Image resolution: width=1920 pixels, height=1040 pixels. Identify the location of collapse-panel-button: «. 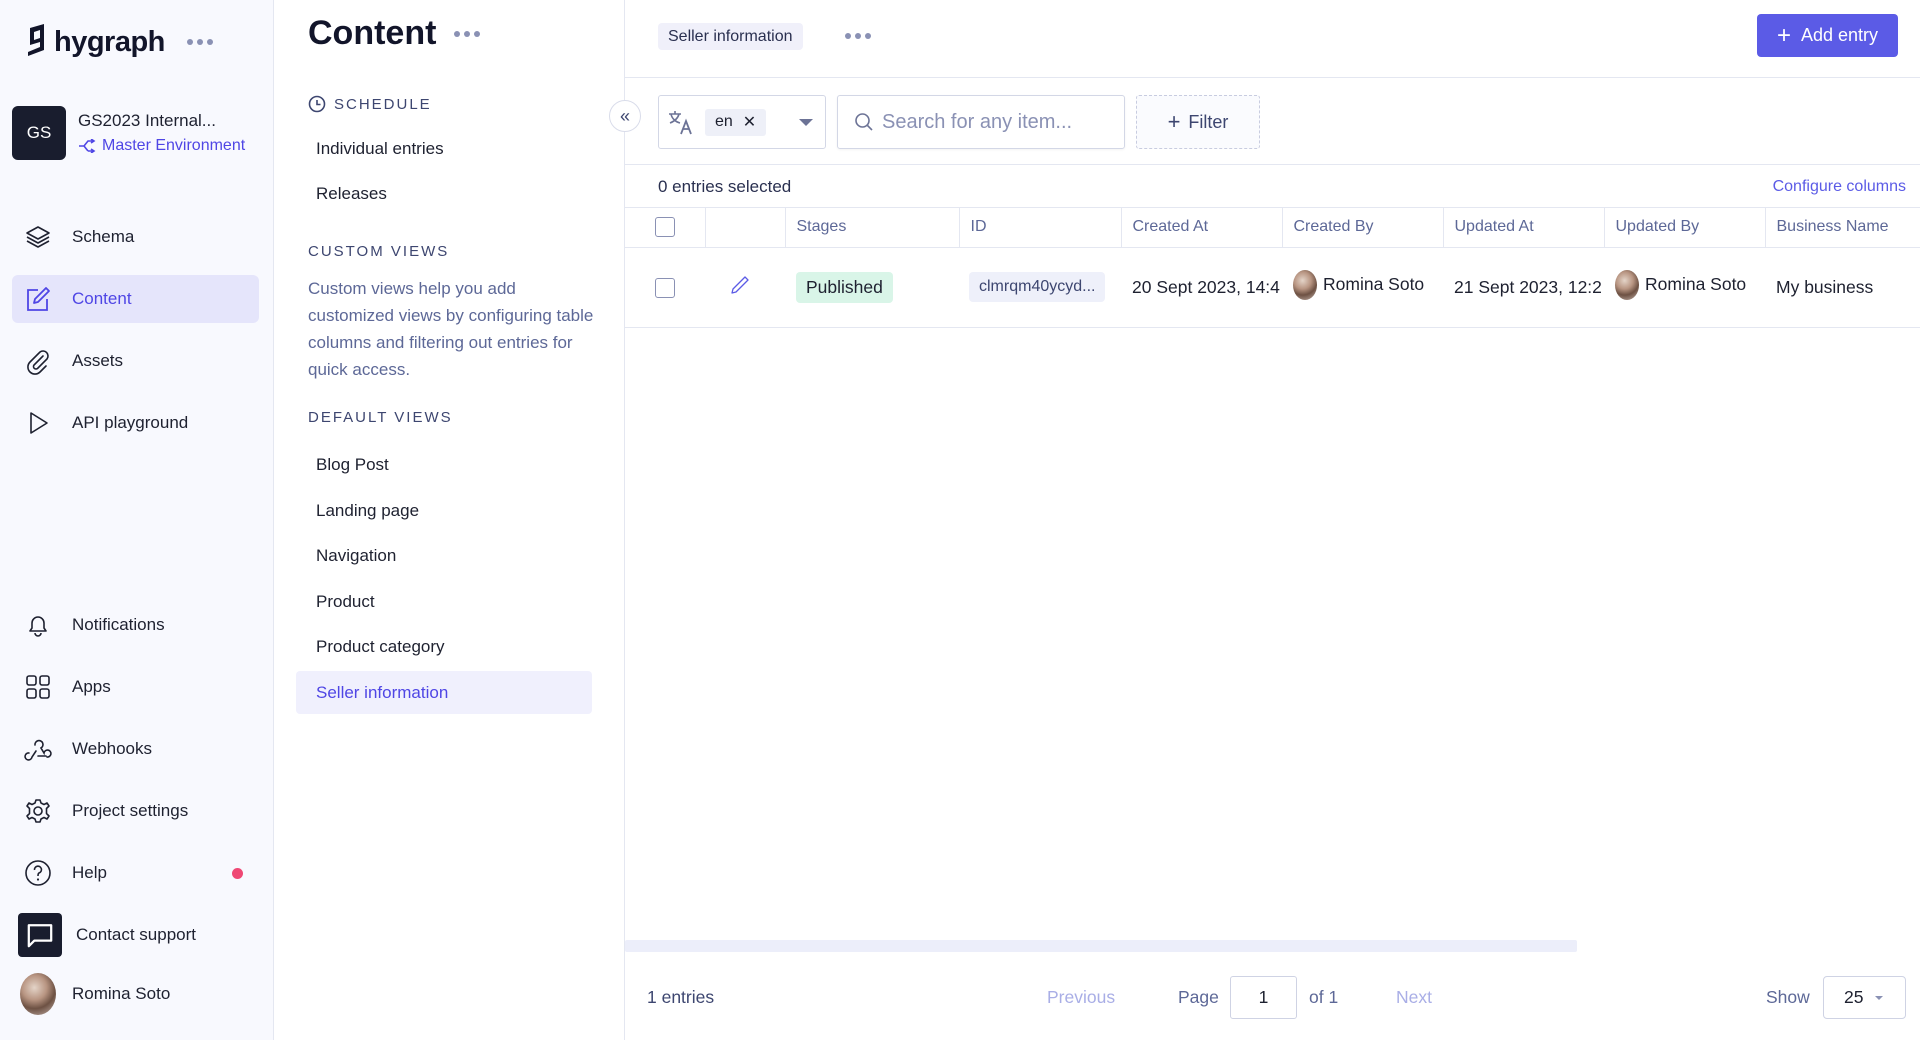
(625, 116).